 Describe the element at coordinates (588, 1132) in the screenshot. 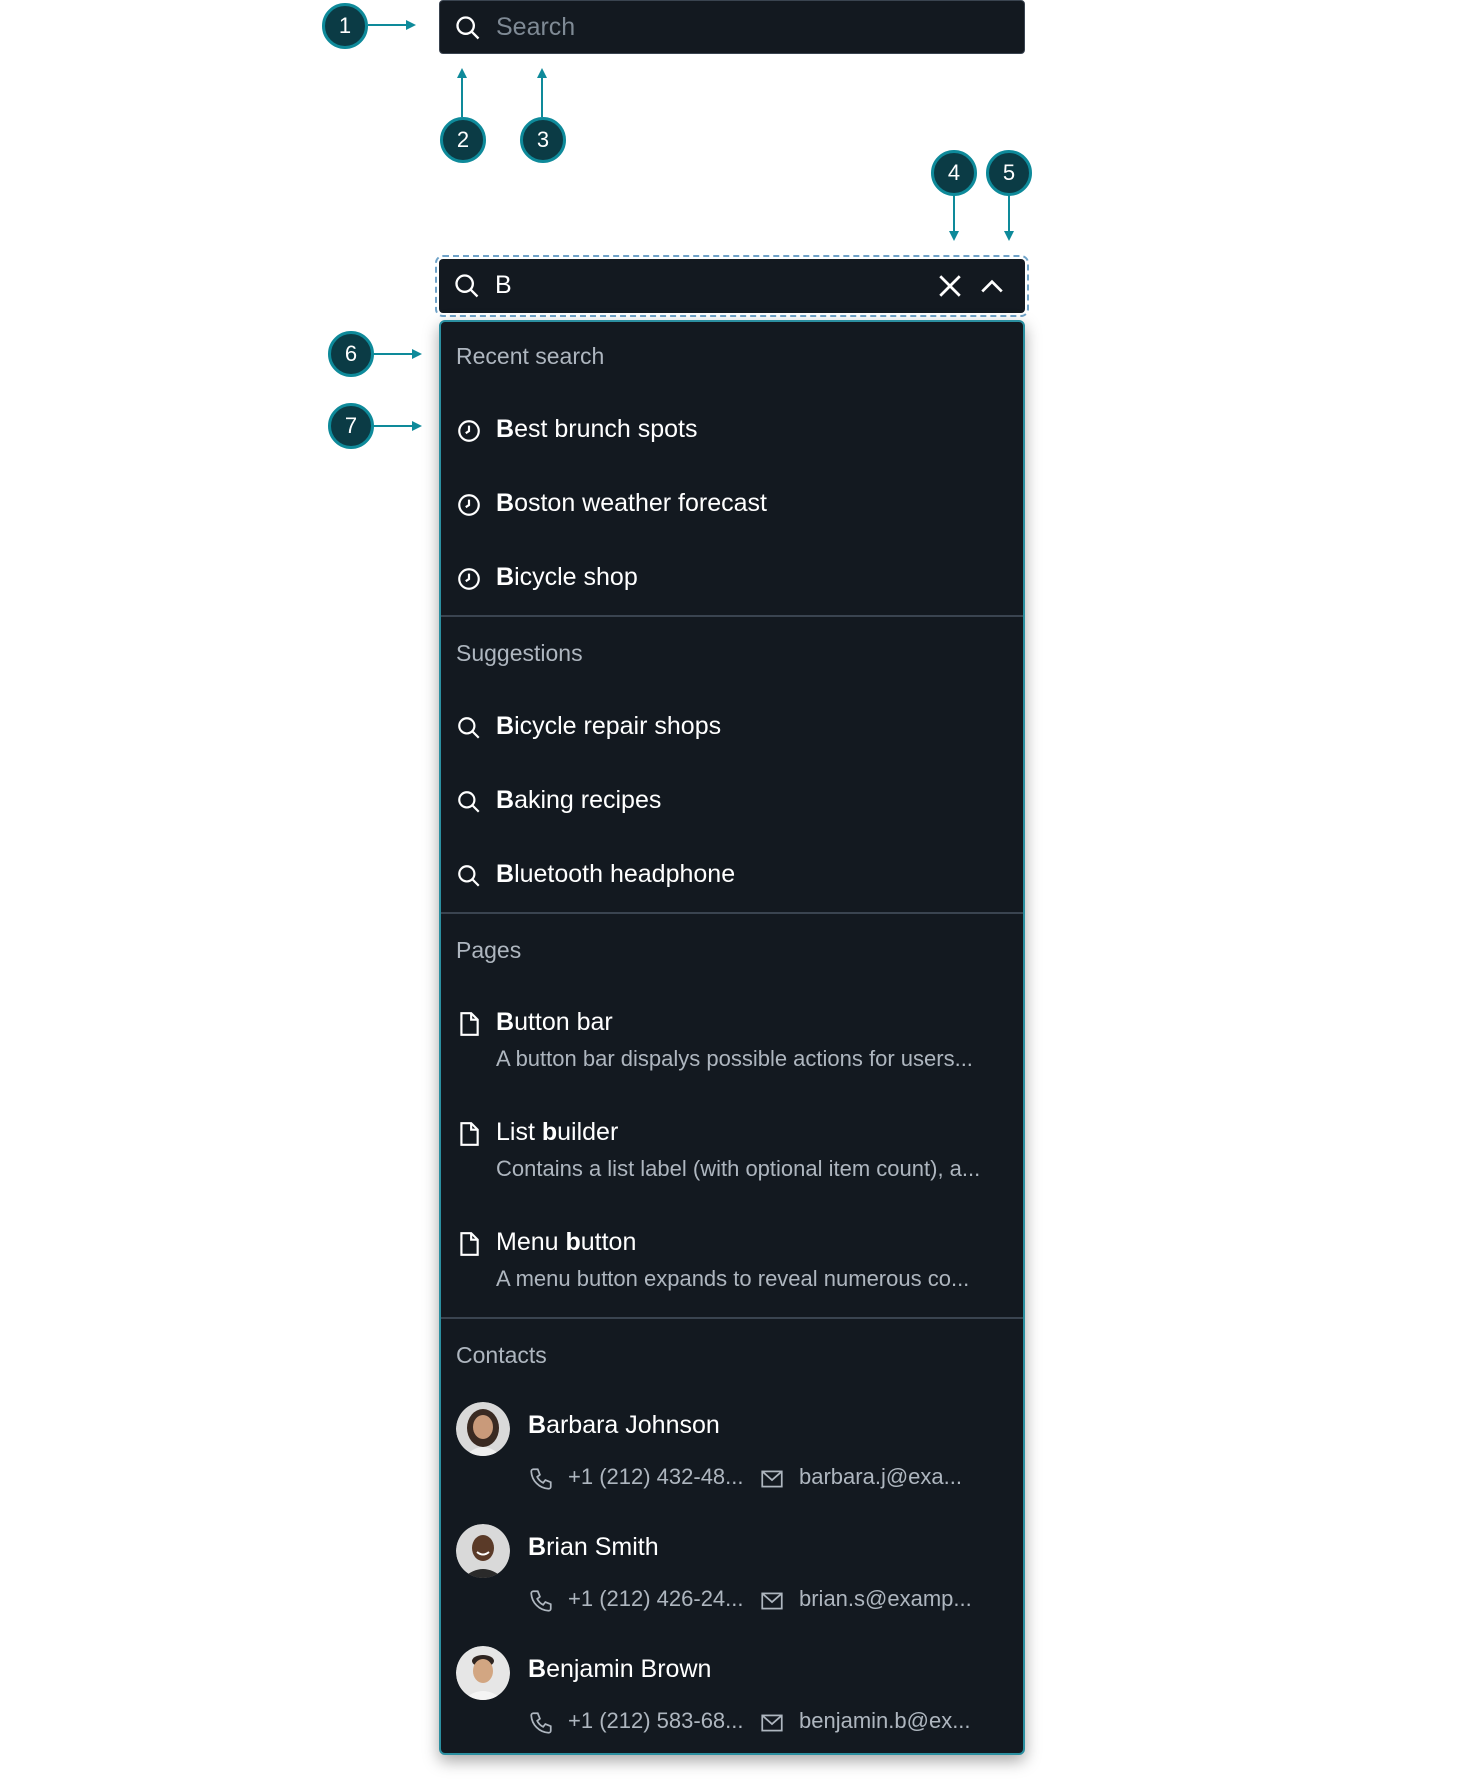

I see `page-item-title: uilder` at that location.